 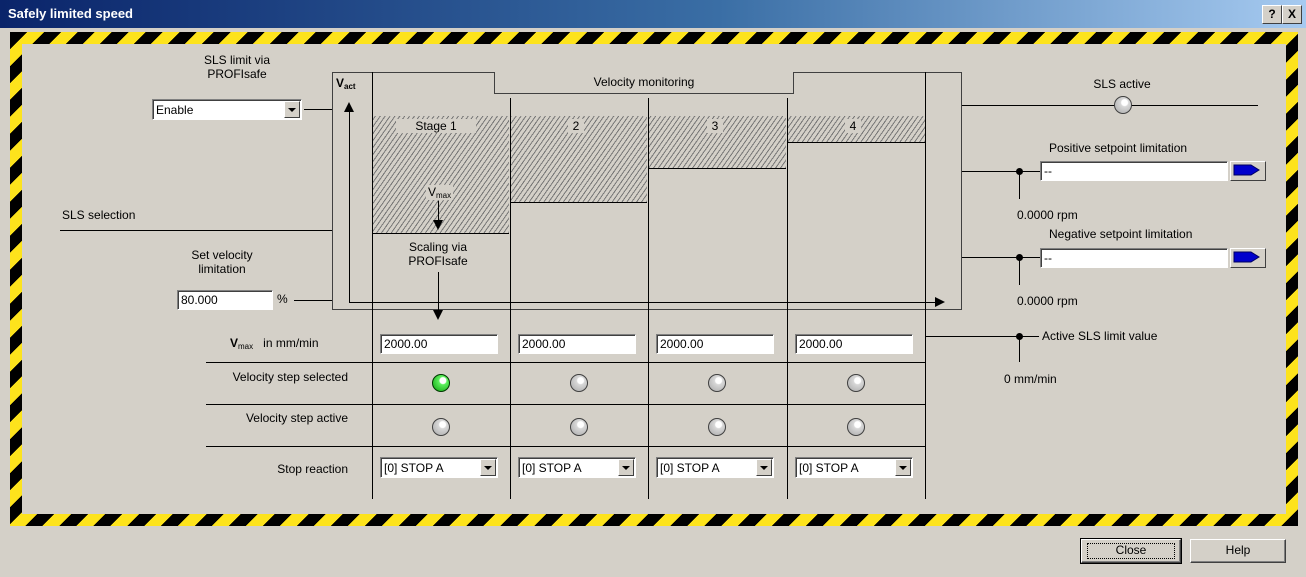 What do you see at coordinates (438, 315) in the screenshot?
I see `scaling-arrow-icon` at bounding box center [438, 315].